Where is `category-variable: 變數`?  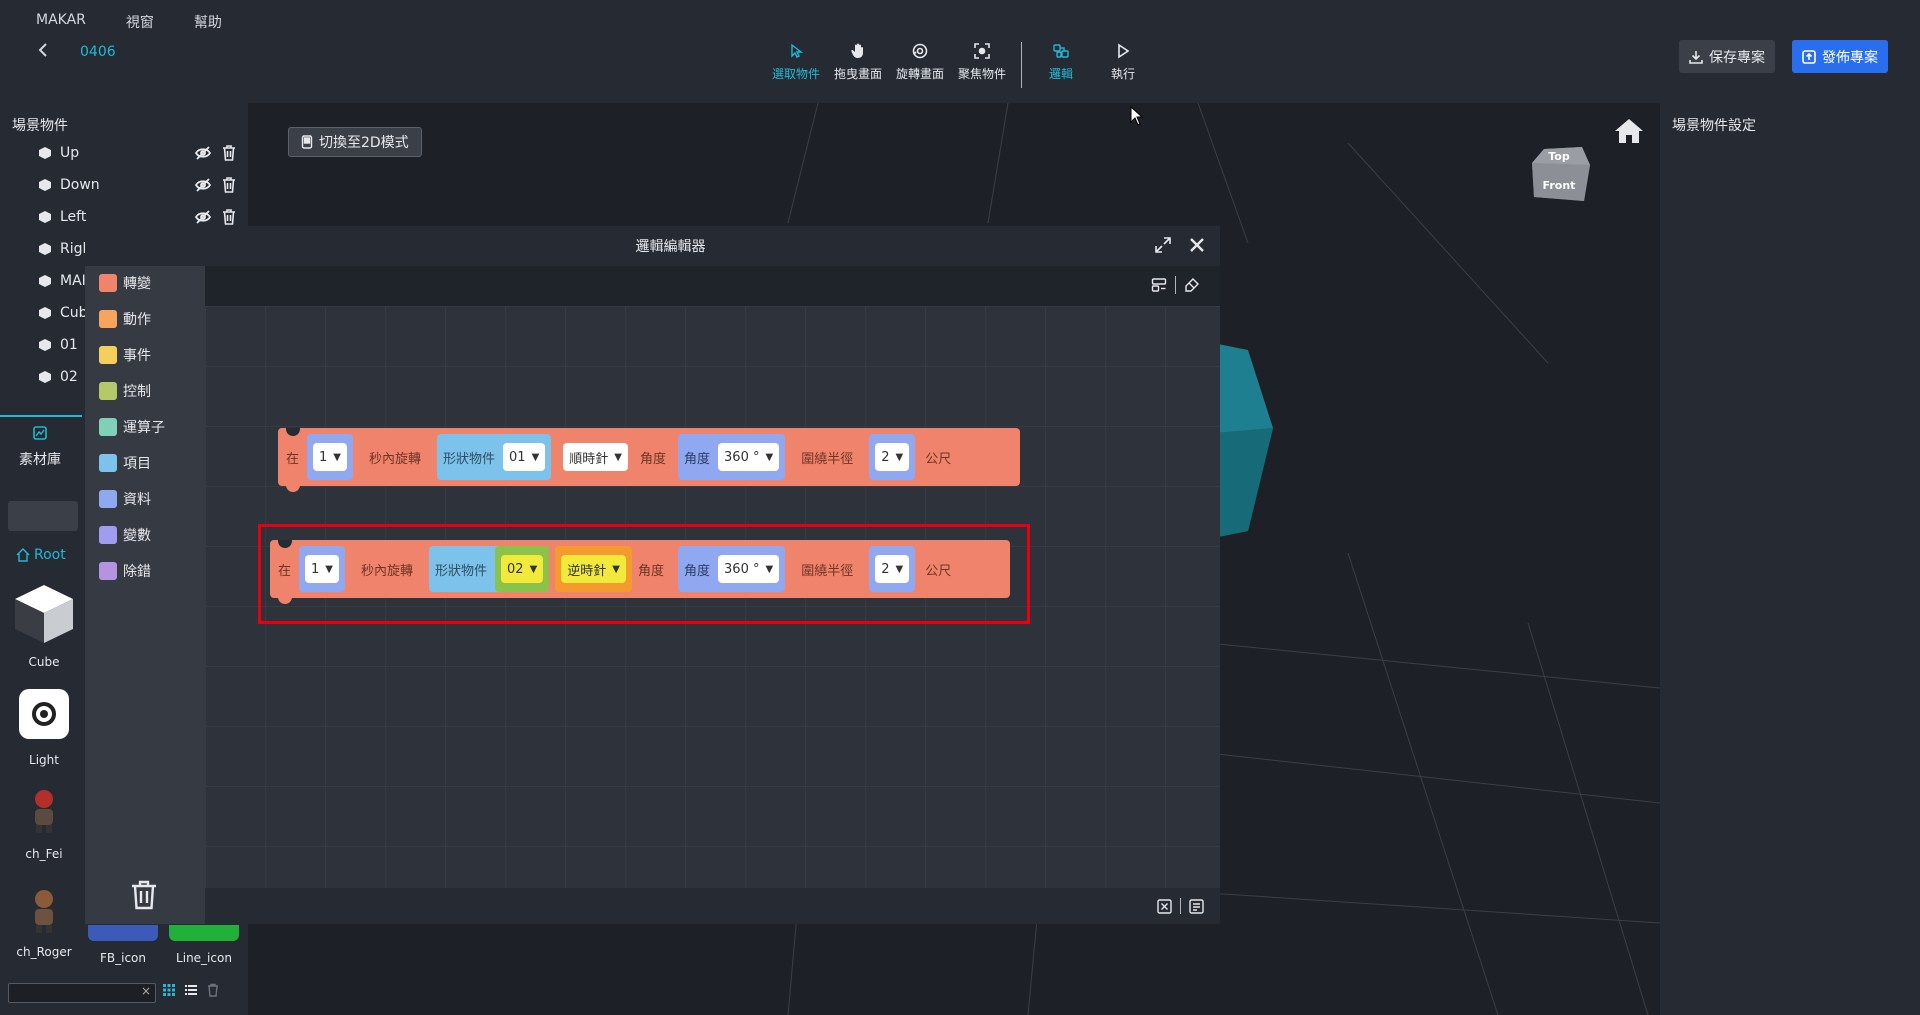
category-variable: 變數 is located at coordinates (125, 535).